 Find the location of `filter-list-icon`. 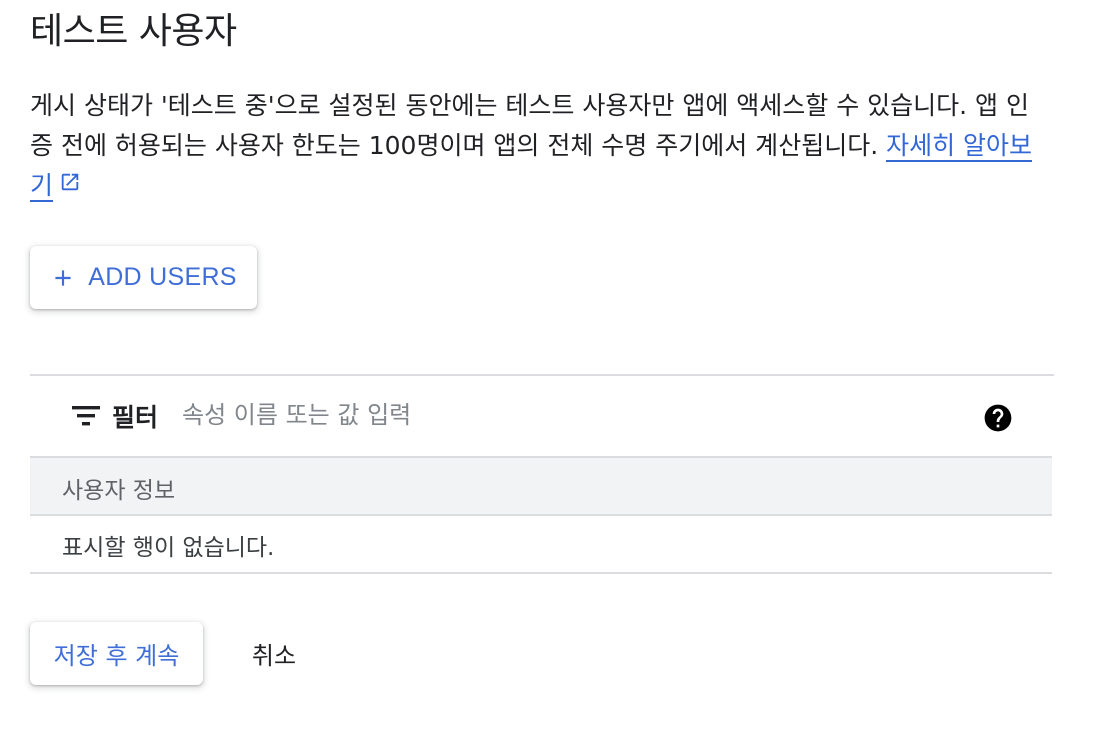

filter-list-icon is located at coordinates (86, 418).